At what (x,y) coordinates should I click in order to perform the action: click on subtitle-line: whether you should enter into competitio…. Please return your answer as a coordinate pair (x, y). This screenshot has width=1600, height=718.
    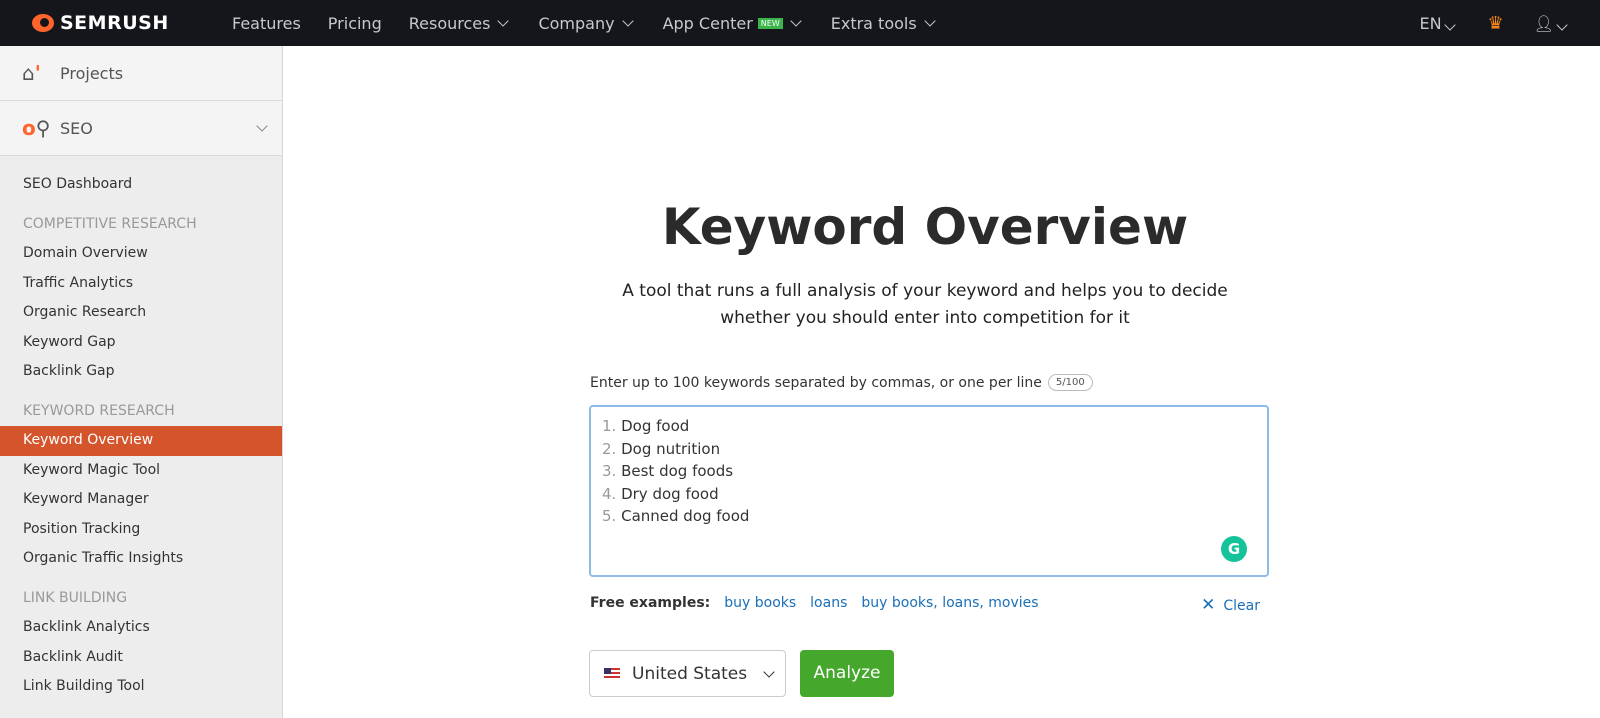
    Looking at the image, I should click on (925, 318).